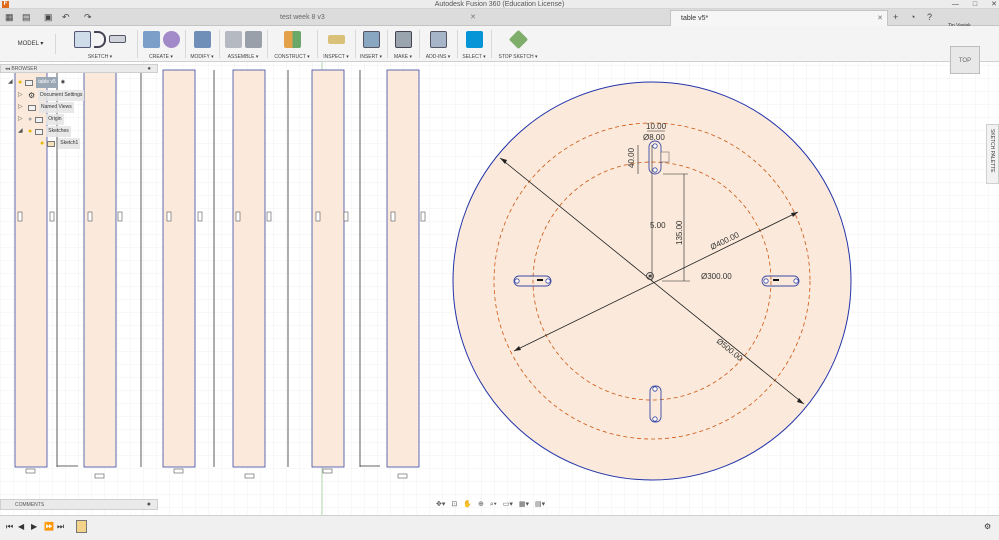  Describe the element at coordinates (336, 57) in the screenshot. I see `inspect-label: INSPECT ▾` at that location.